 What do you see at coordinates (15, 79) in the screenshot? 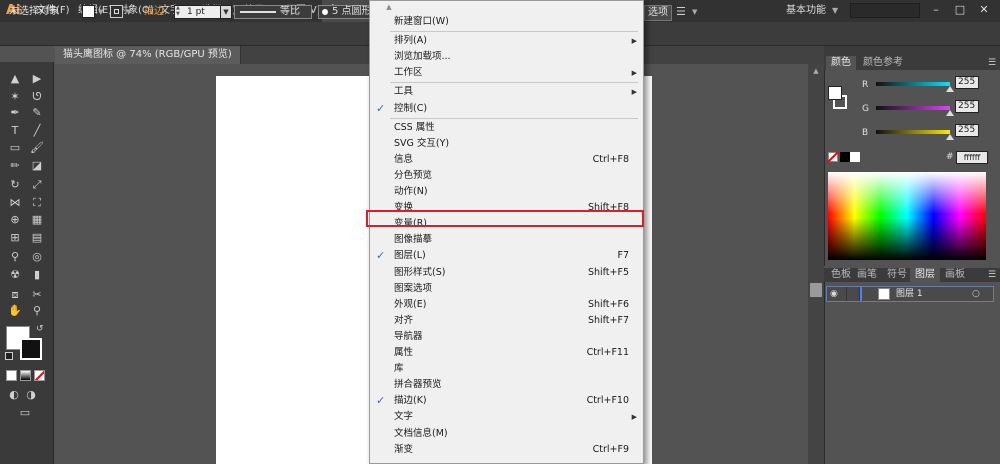
I see `selection-tool-icon: ▲` at bounding box center [15, 79].